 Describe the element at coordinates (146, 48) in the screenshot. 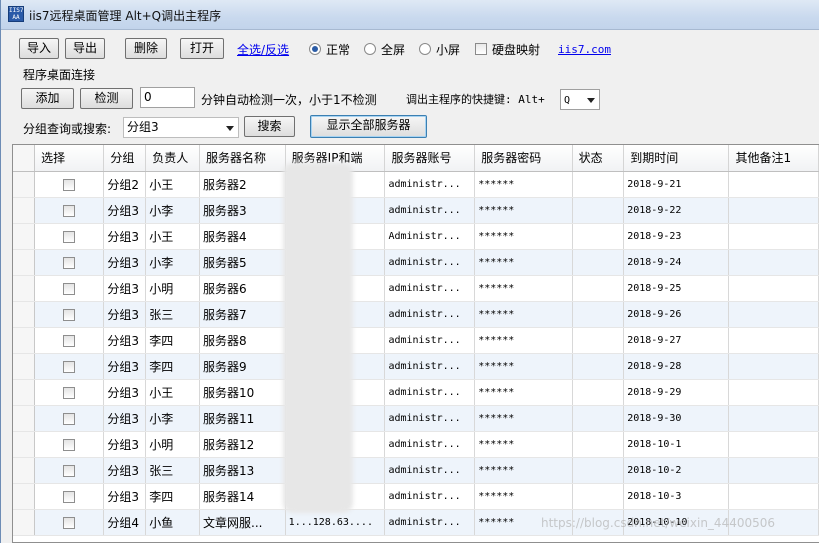

I see `delete-button: 删除` at that location.